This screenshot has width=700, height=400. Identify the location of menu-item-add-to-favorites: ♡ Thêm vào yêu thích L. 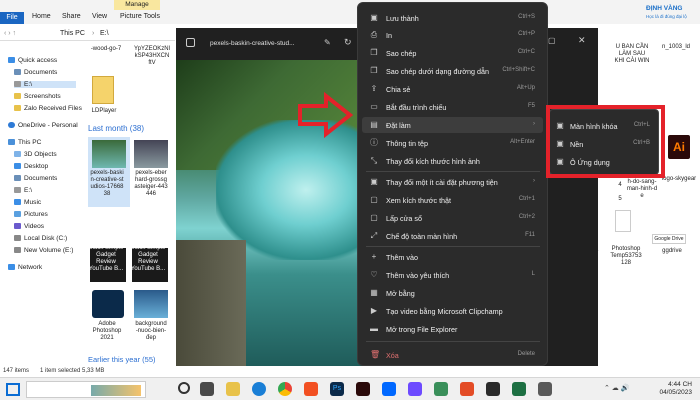
(452, 275).